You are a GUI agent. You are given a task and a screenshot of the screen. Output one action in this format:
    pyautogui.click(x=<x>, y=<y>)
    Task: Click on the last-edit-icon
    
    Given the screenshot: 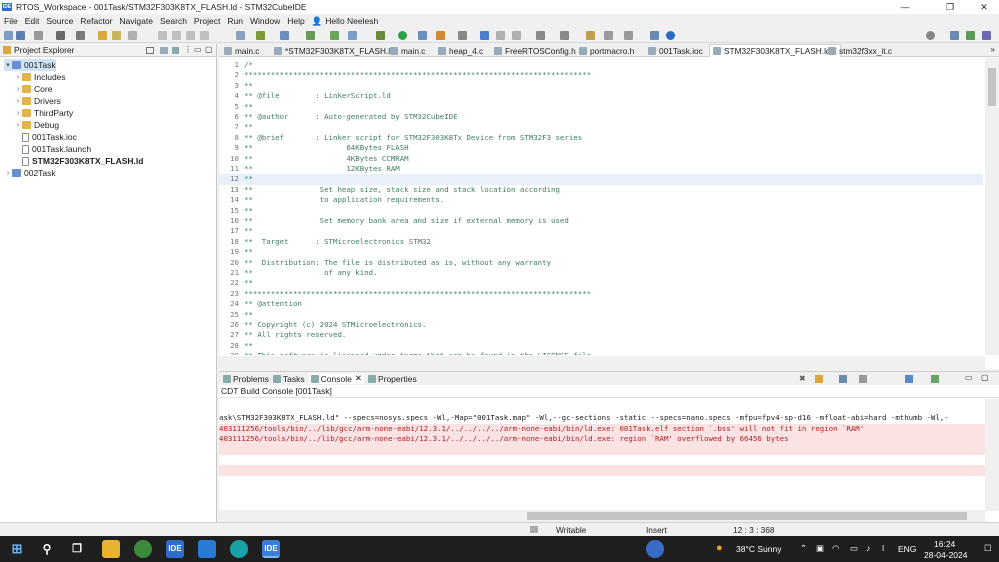 What is the action you would take?
    pyautogui.click(x=590, y=35)
    